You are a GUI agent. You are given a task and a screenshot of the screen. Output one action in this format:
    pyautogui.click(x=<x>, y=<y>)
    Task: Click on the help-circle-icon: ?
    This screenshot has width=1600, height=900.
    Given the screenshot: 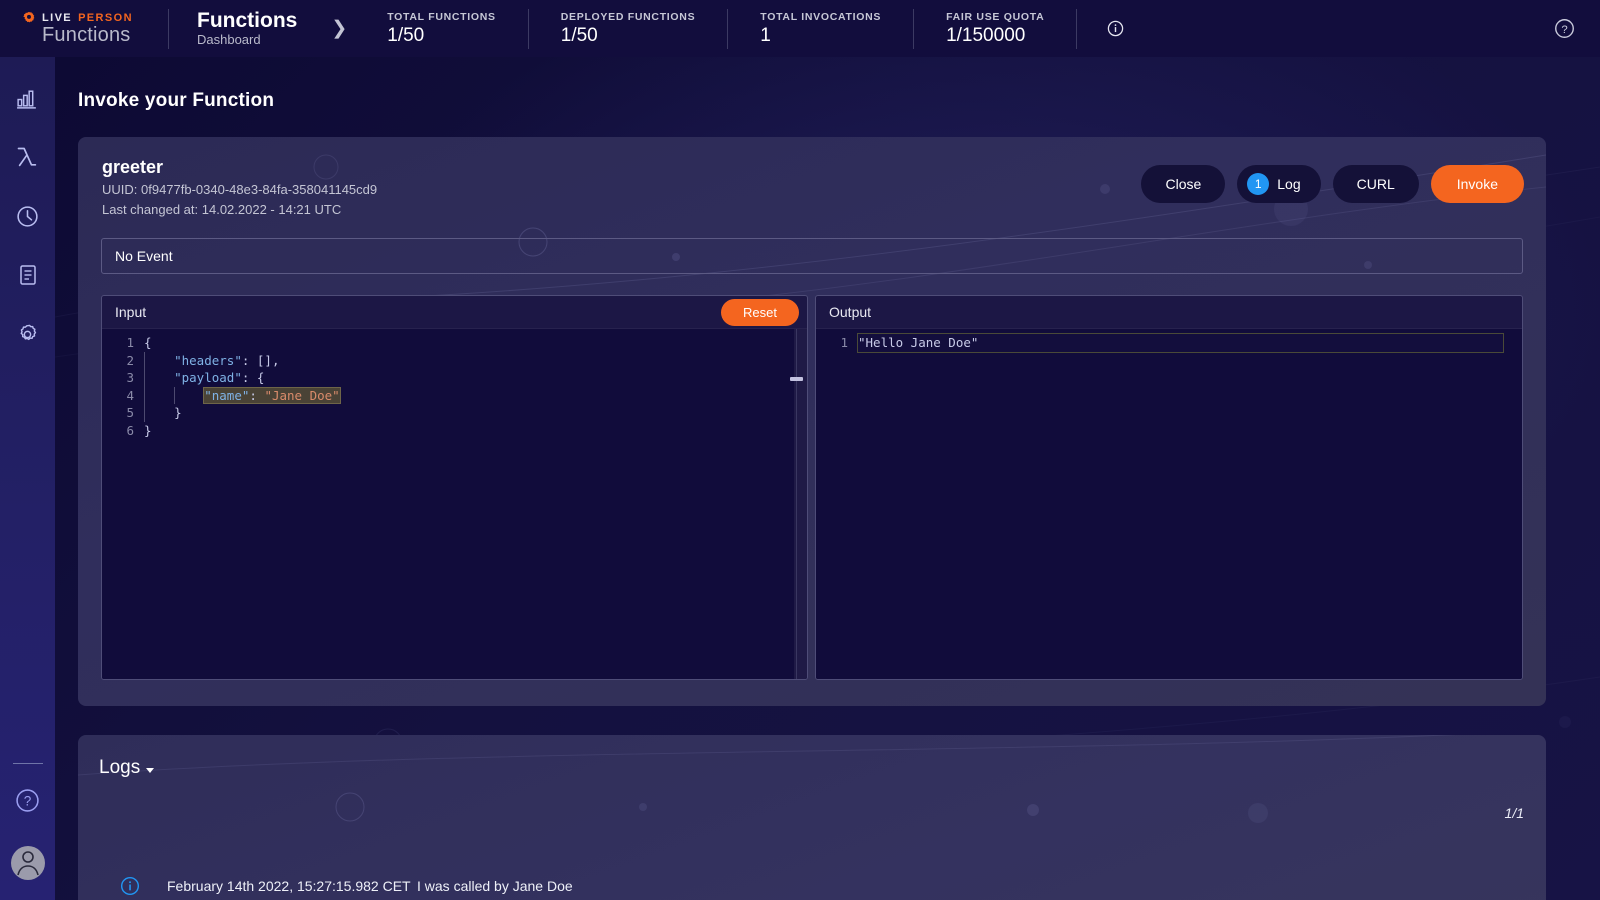 What is the action you would take?
    pyautogui.click(x=1564, y=28)
    